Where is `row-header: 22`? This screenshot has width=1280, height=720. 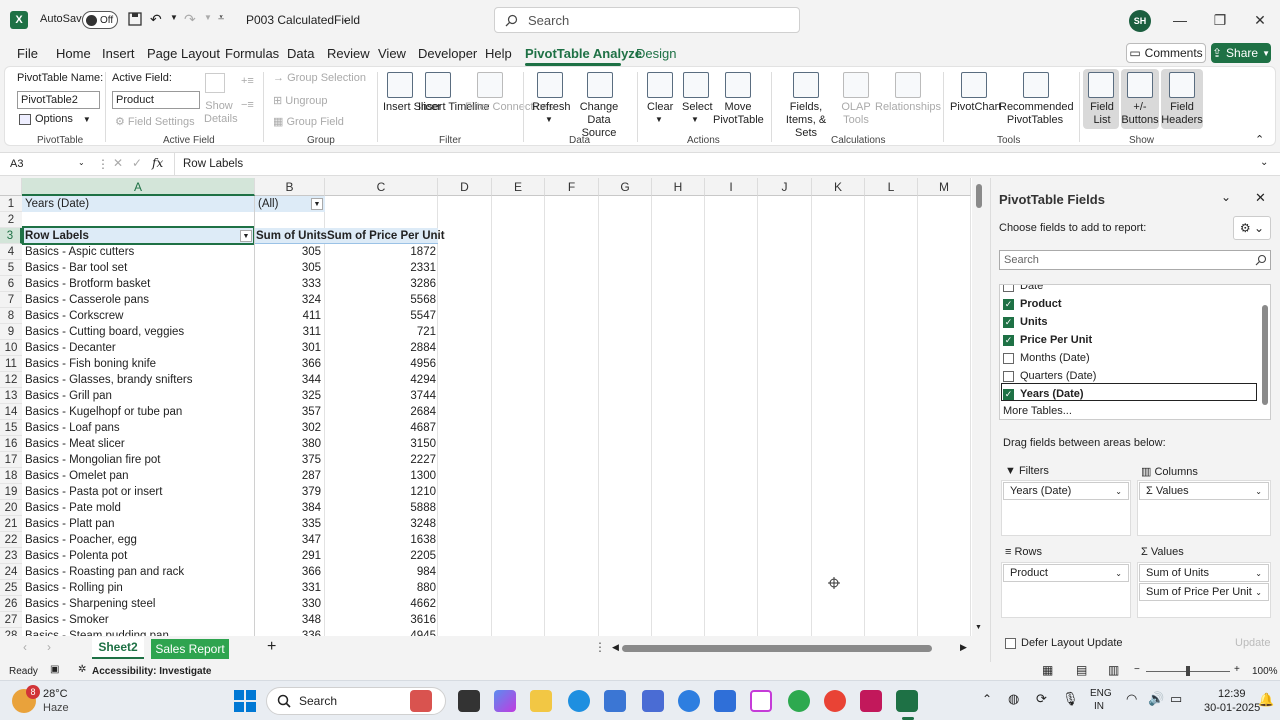
row-header: 22 is located at coordinates (11, 540).